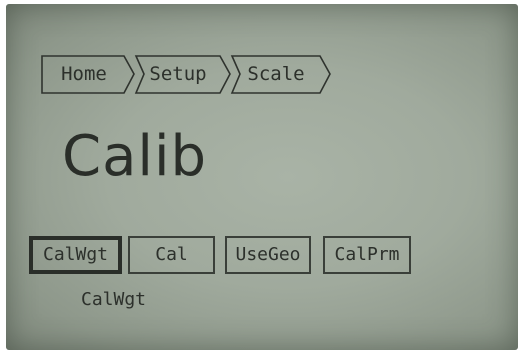  Describe the element at coordinates (367, 255) in the screenshot. I see `softkey-calprm-button: CalPrm` at that location.